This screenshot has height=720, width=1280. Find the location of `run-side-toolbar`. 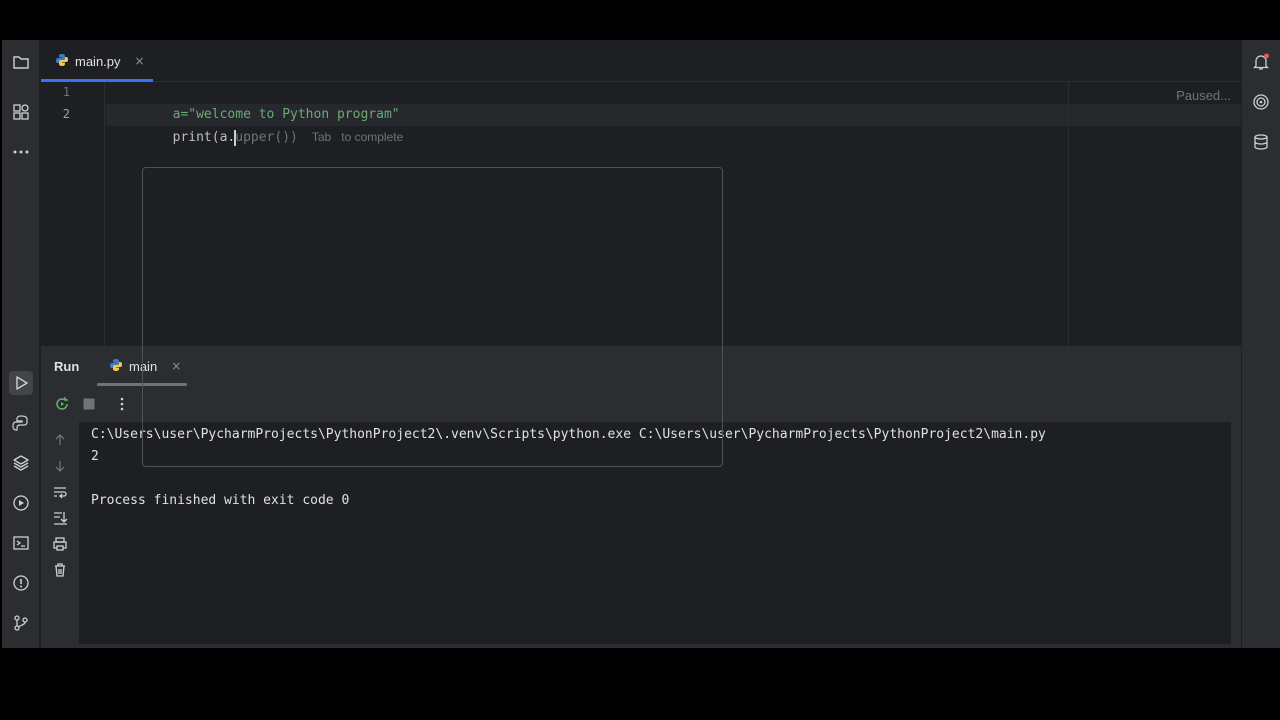

run-side-toolbar is located at coordinates (60, 535).